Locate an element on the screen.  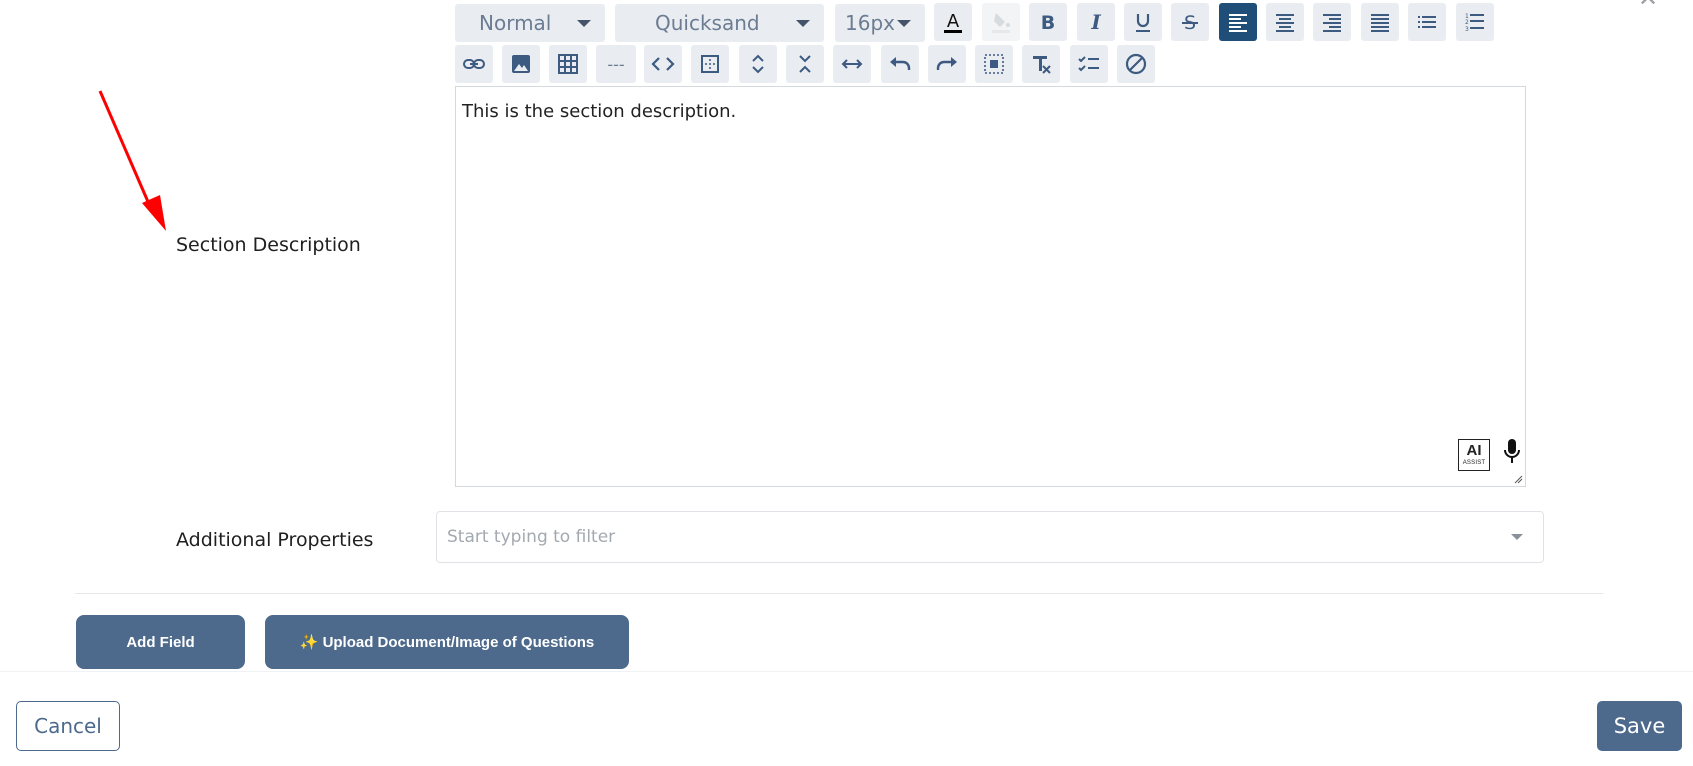
link-icon is located at coordinates (474, 64).